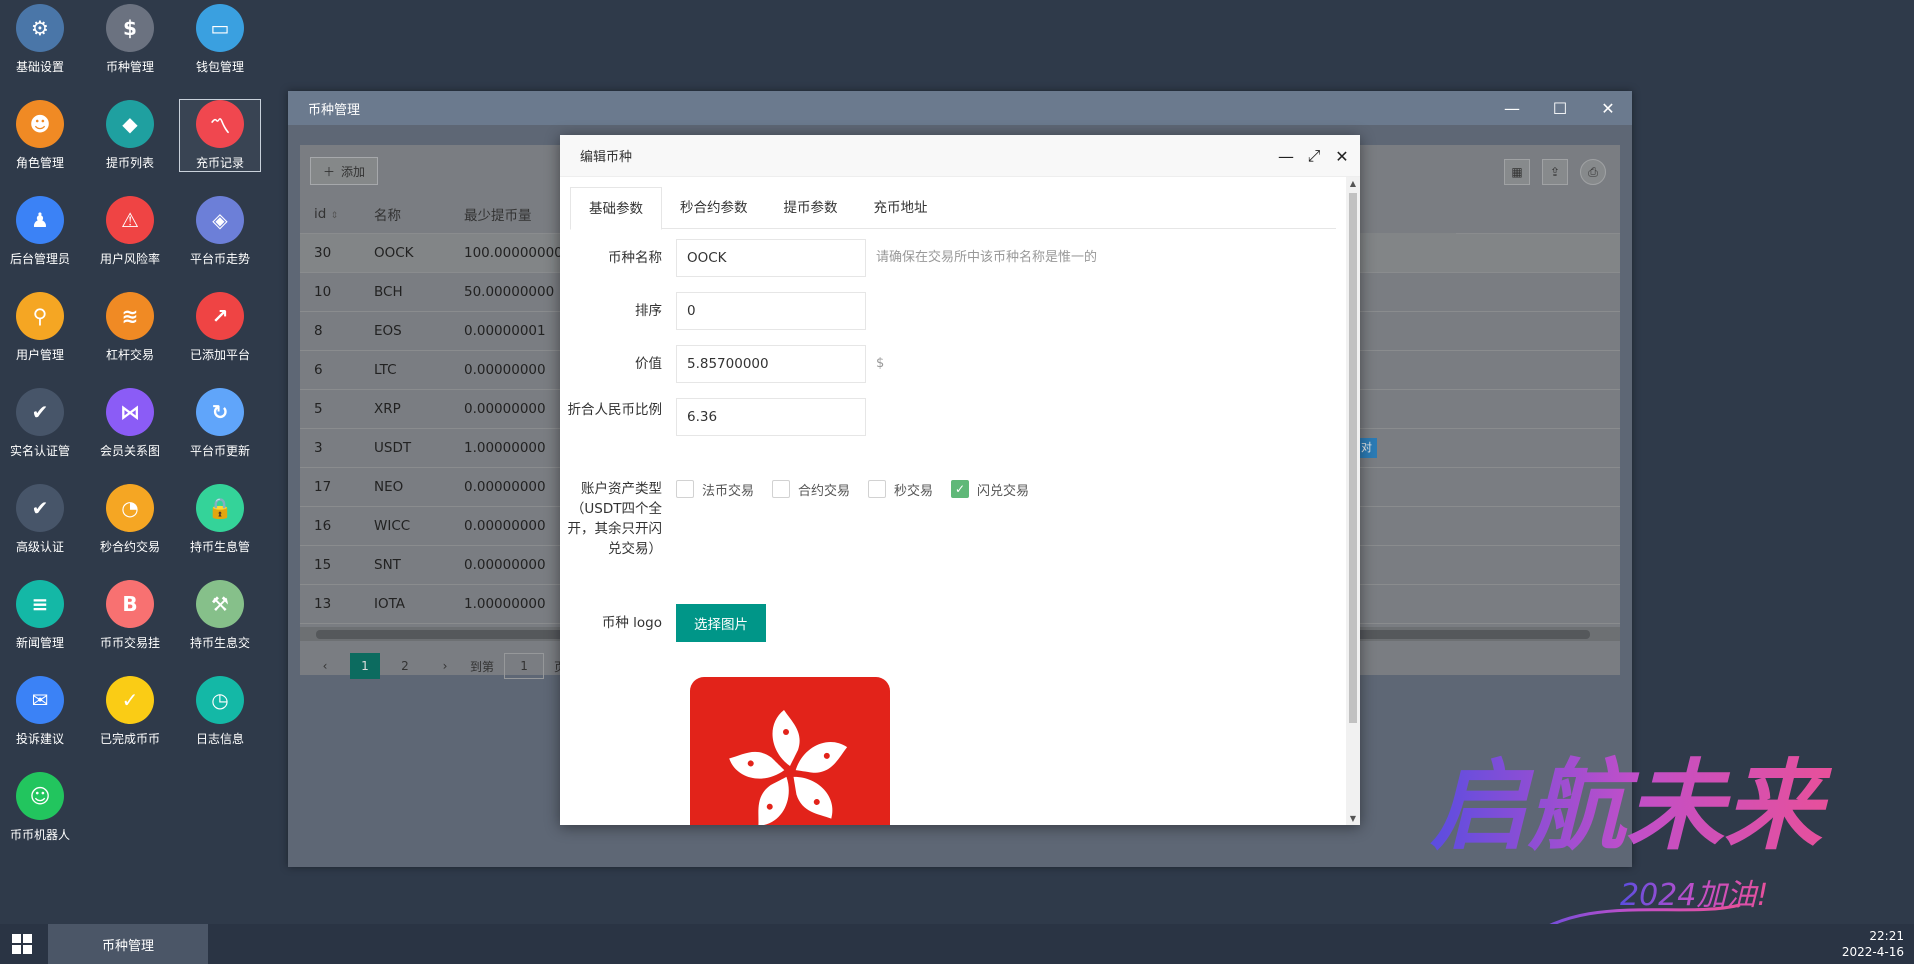  What do you see at coordinates (900, 489) in the screenshot?
I see `asset-type-checkbox: 秒交易` at bounding box center [900, 489].